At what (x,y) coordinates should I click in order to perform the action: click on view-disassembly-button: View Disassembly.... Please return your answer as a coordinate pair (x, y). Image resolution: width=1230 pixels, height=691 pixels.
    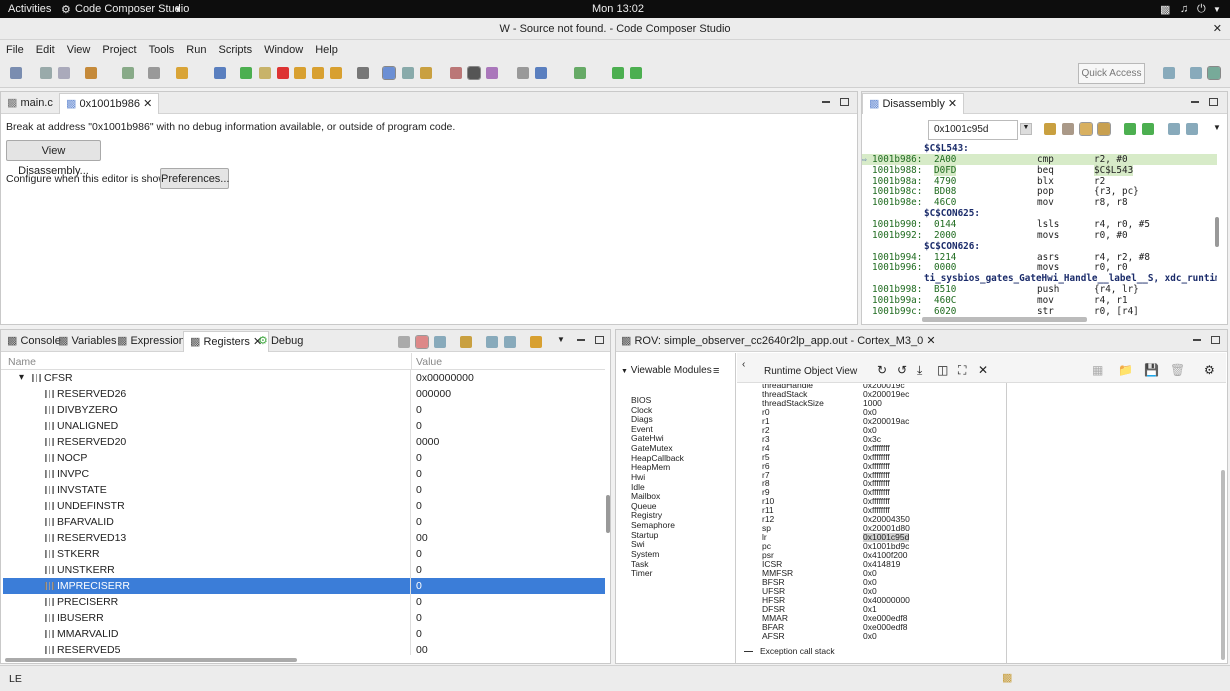
    Looking at the image, I should click on (53, 158).